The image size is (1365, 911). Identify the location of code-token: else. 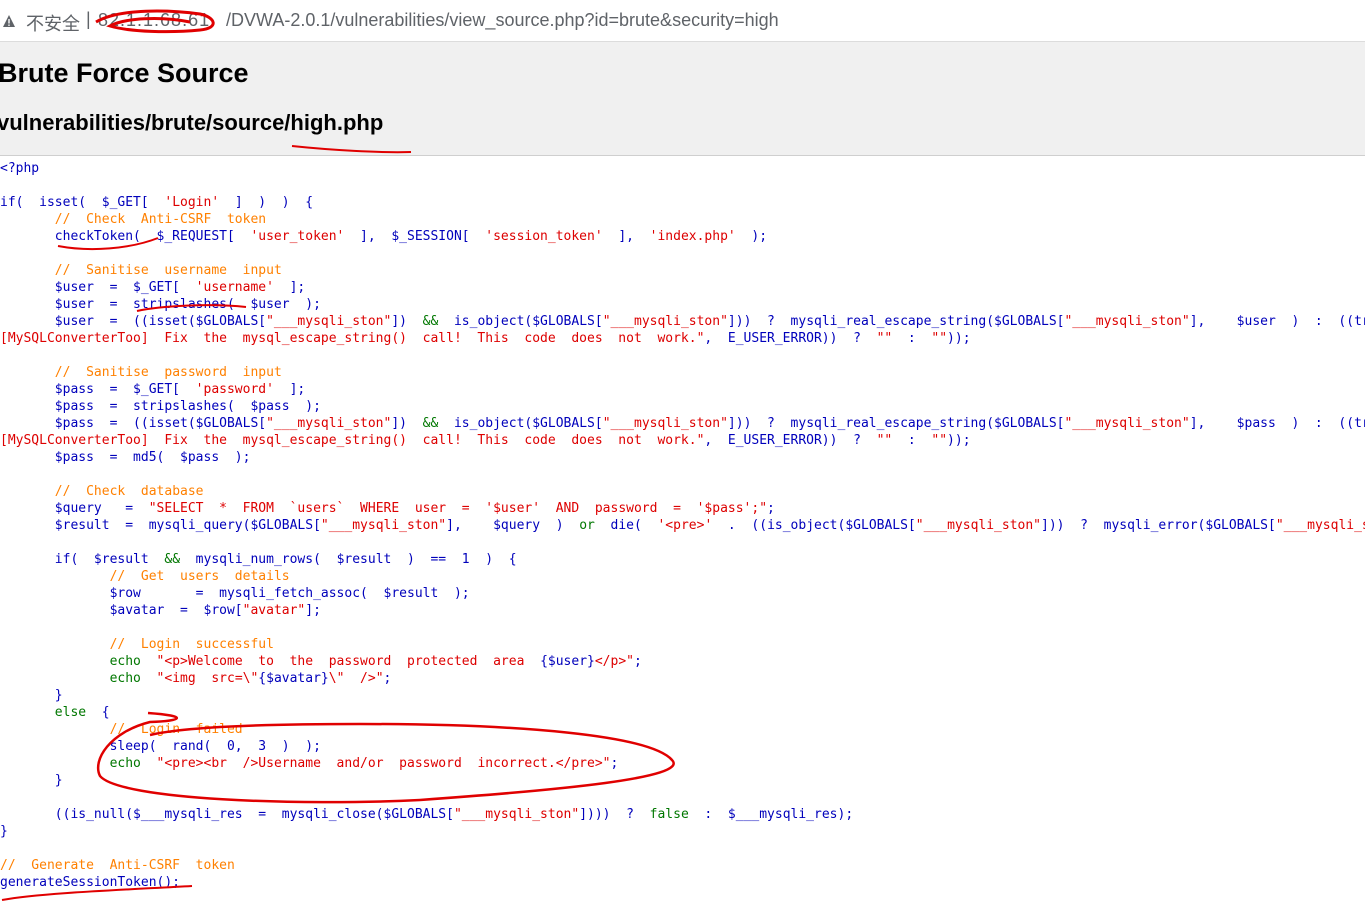
(70, 712).